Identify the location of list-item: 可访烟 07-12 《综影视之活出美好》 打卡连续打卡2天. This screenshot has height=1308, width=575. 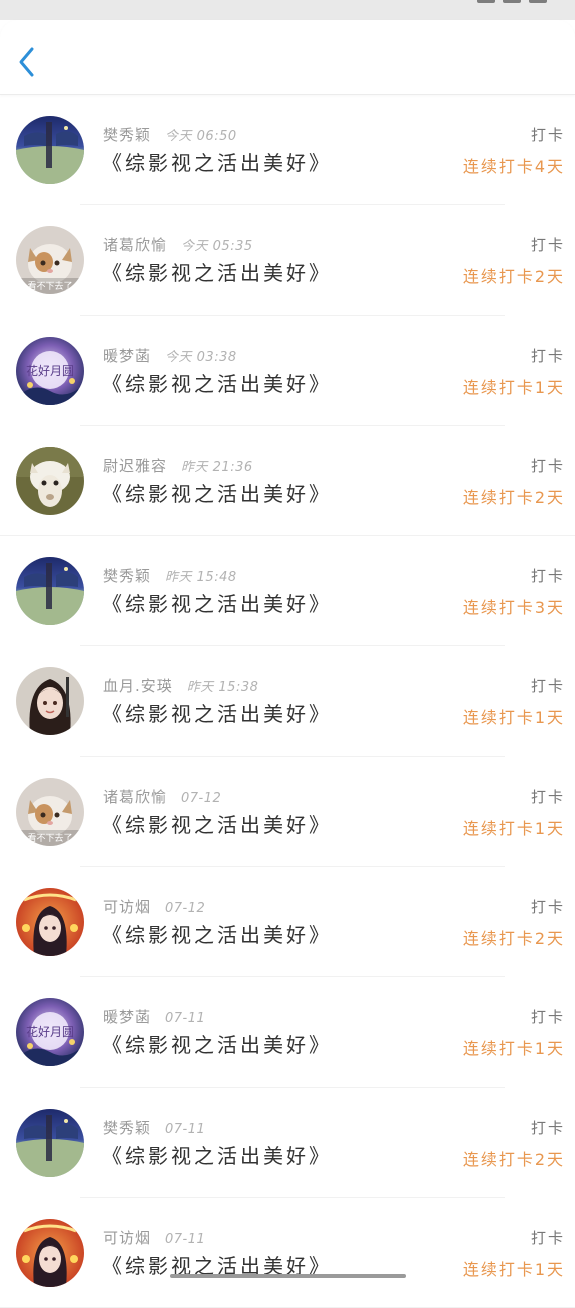
(287, 922).